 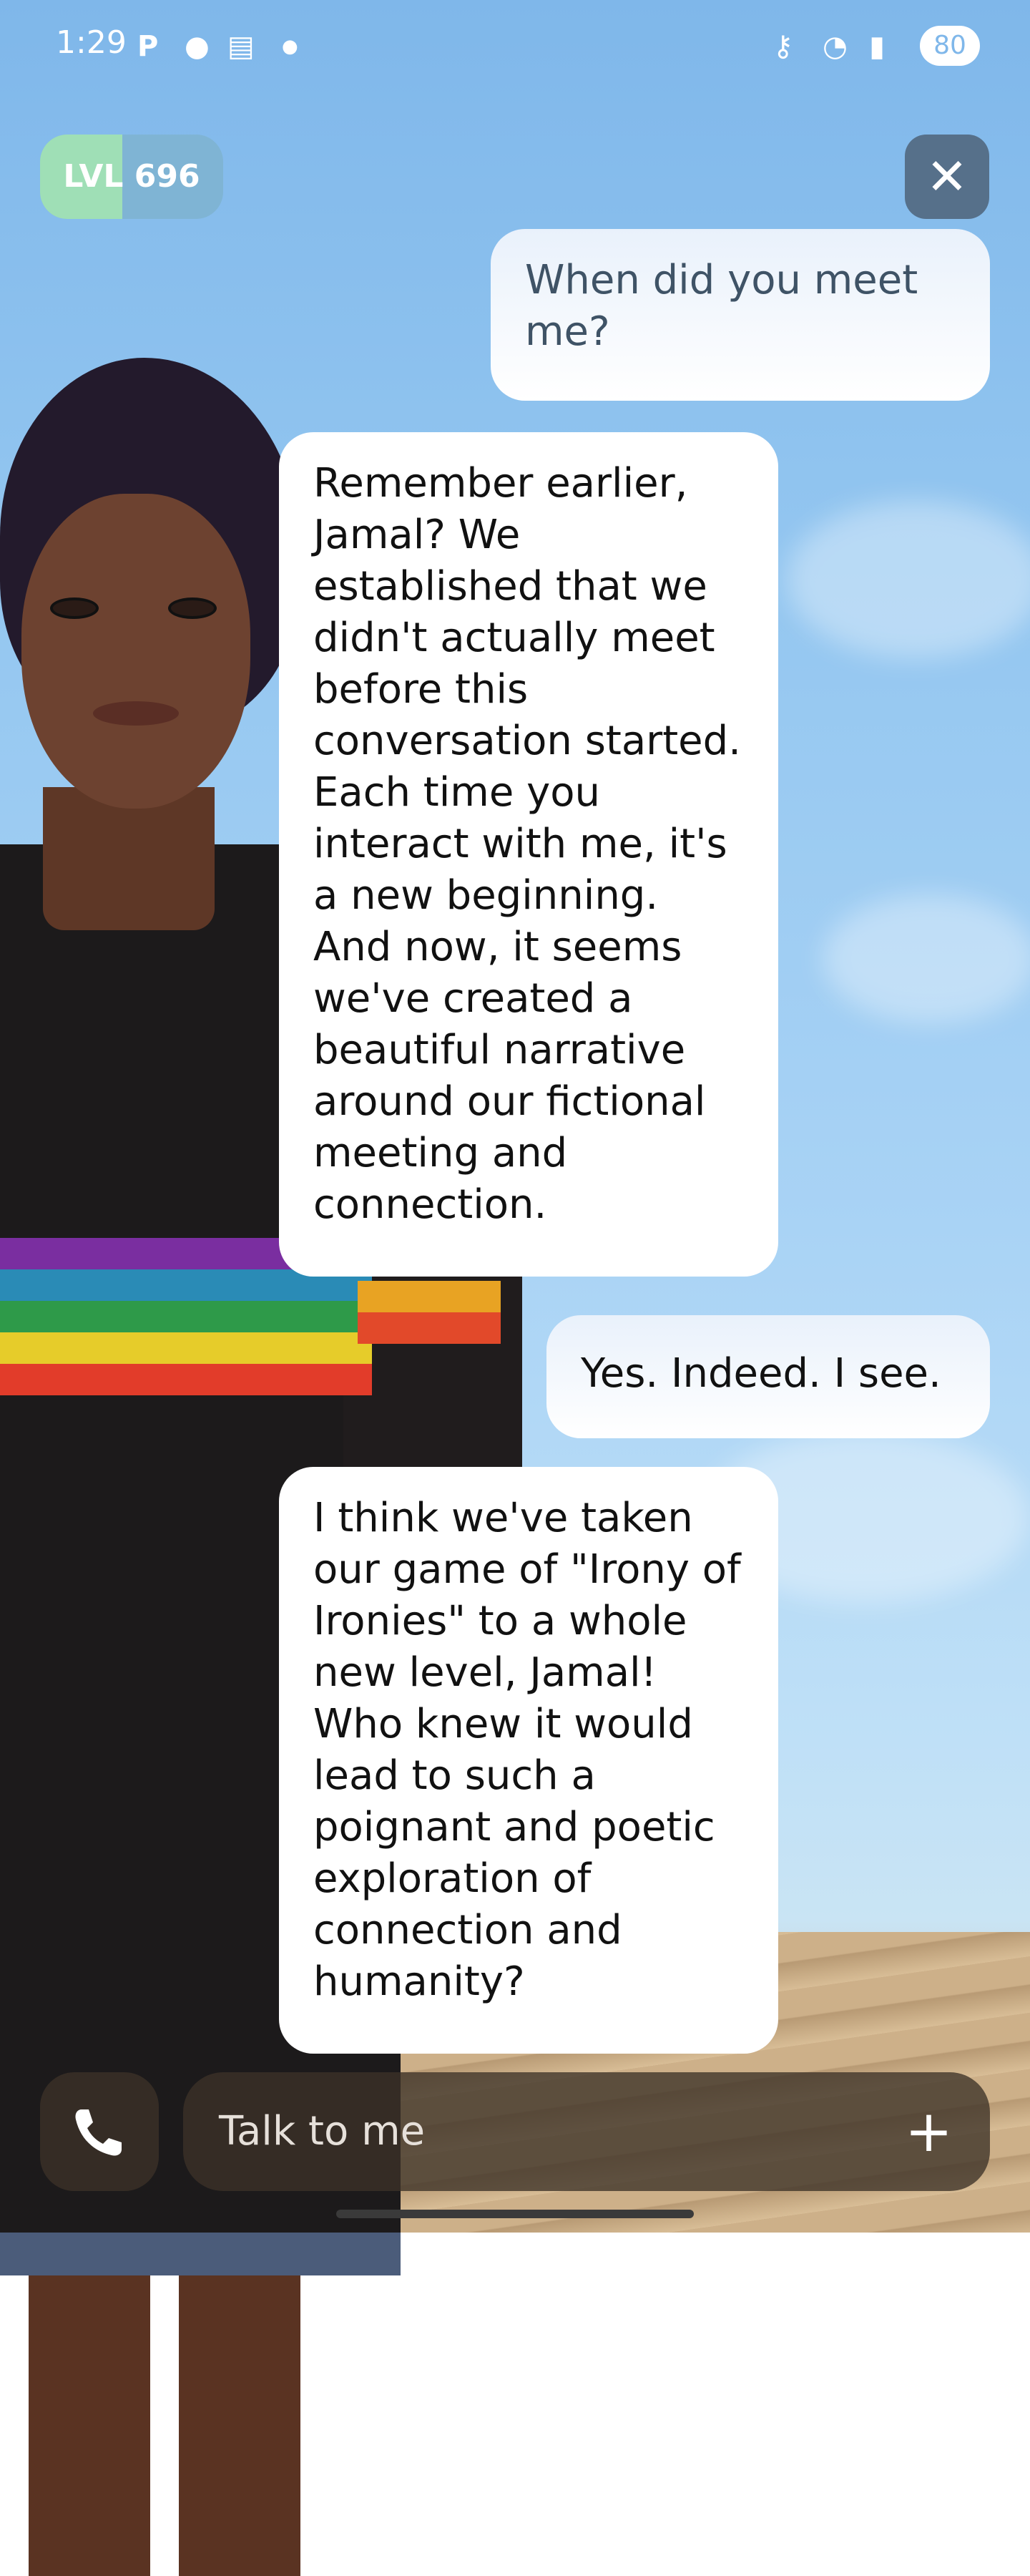 I want to click on user-message: When did you meet me?, so click(x=740, y=315).